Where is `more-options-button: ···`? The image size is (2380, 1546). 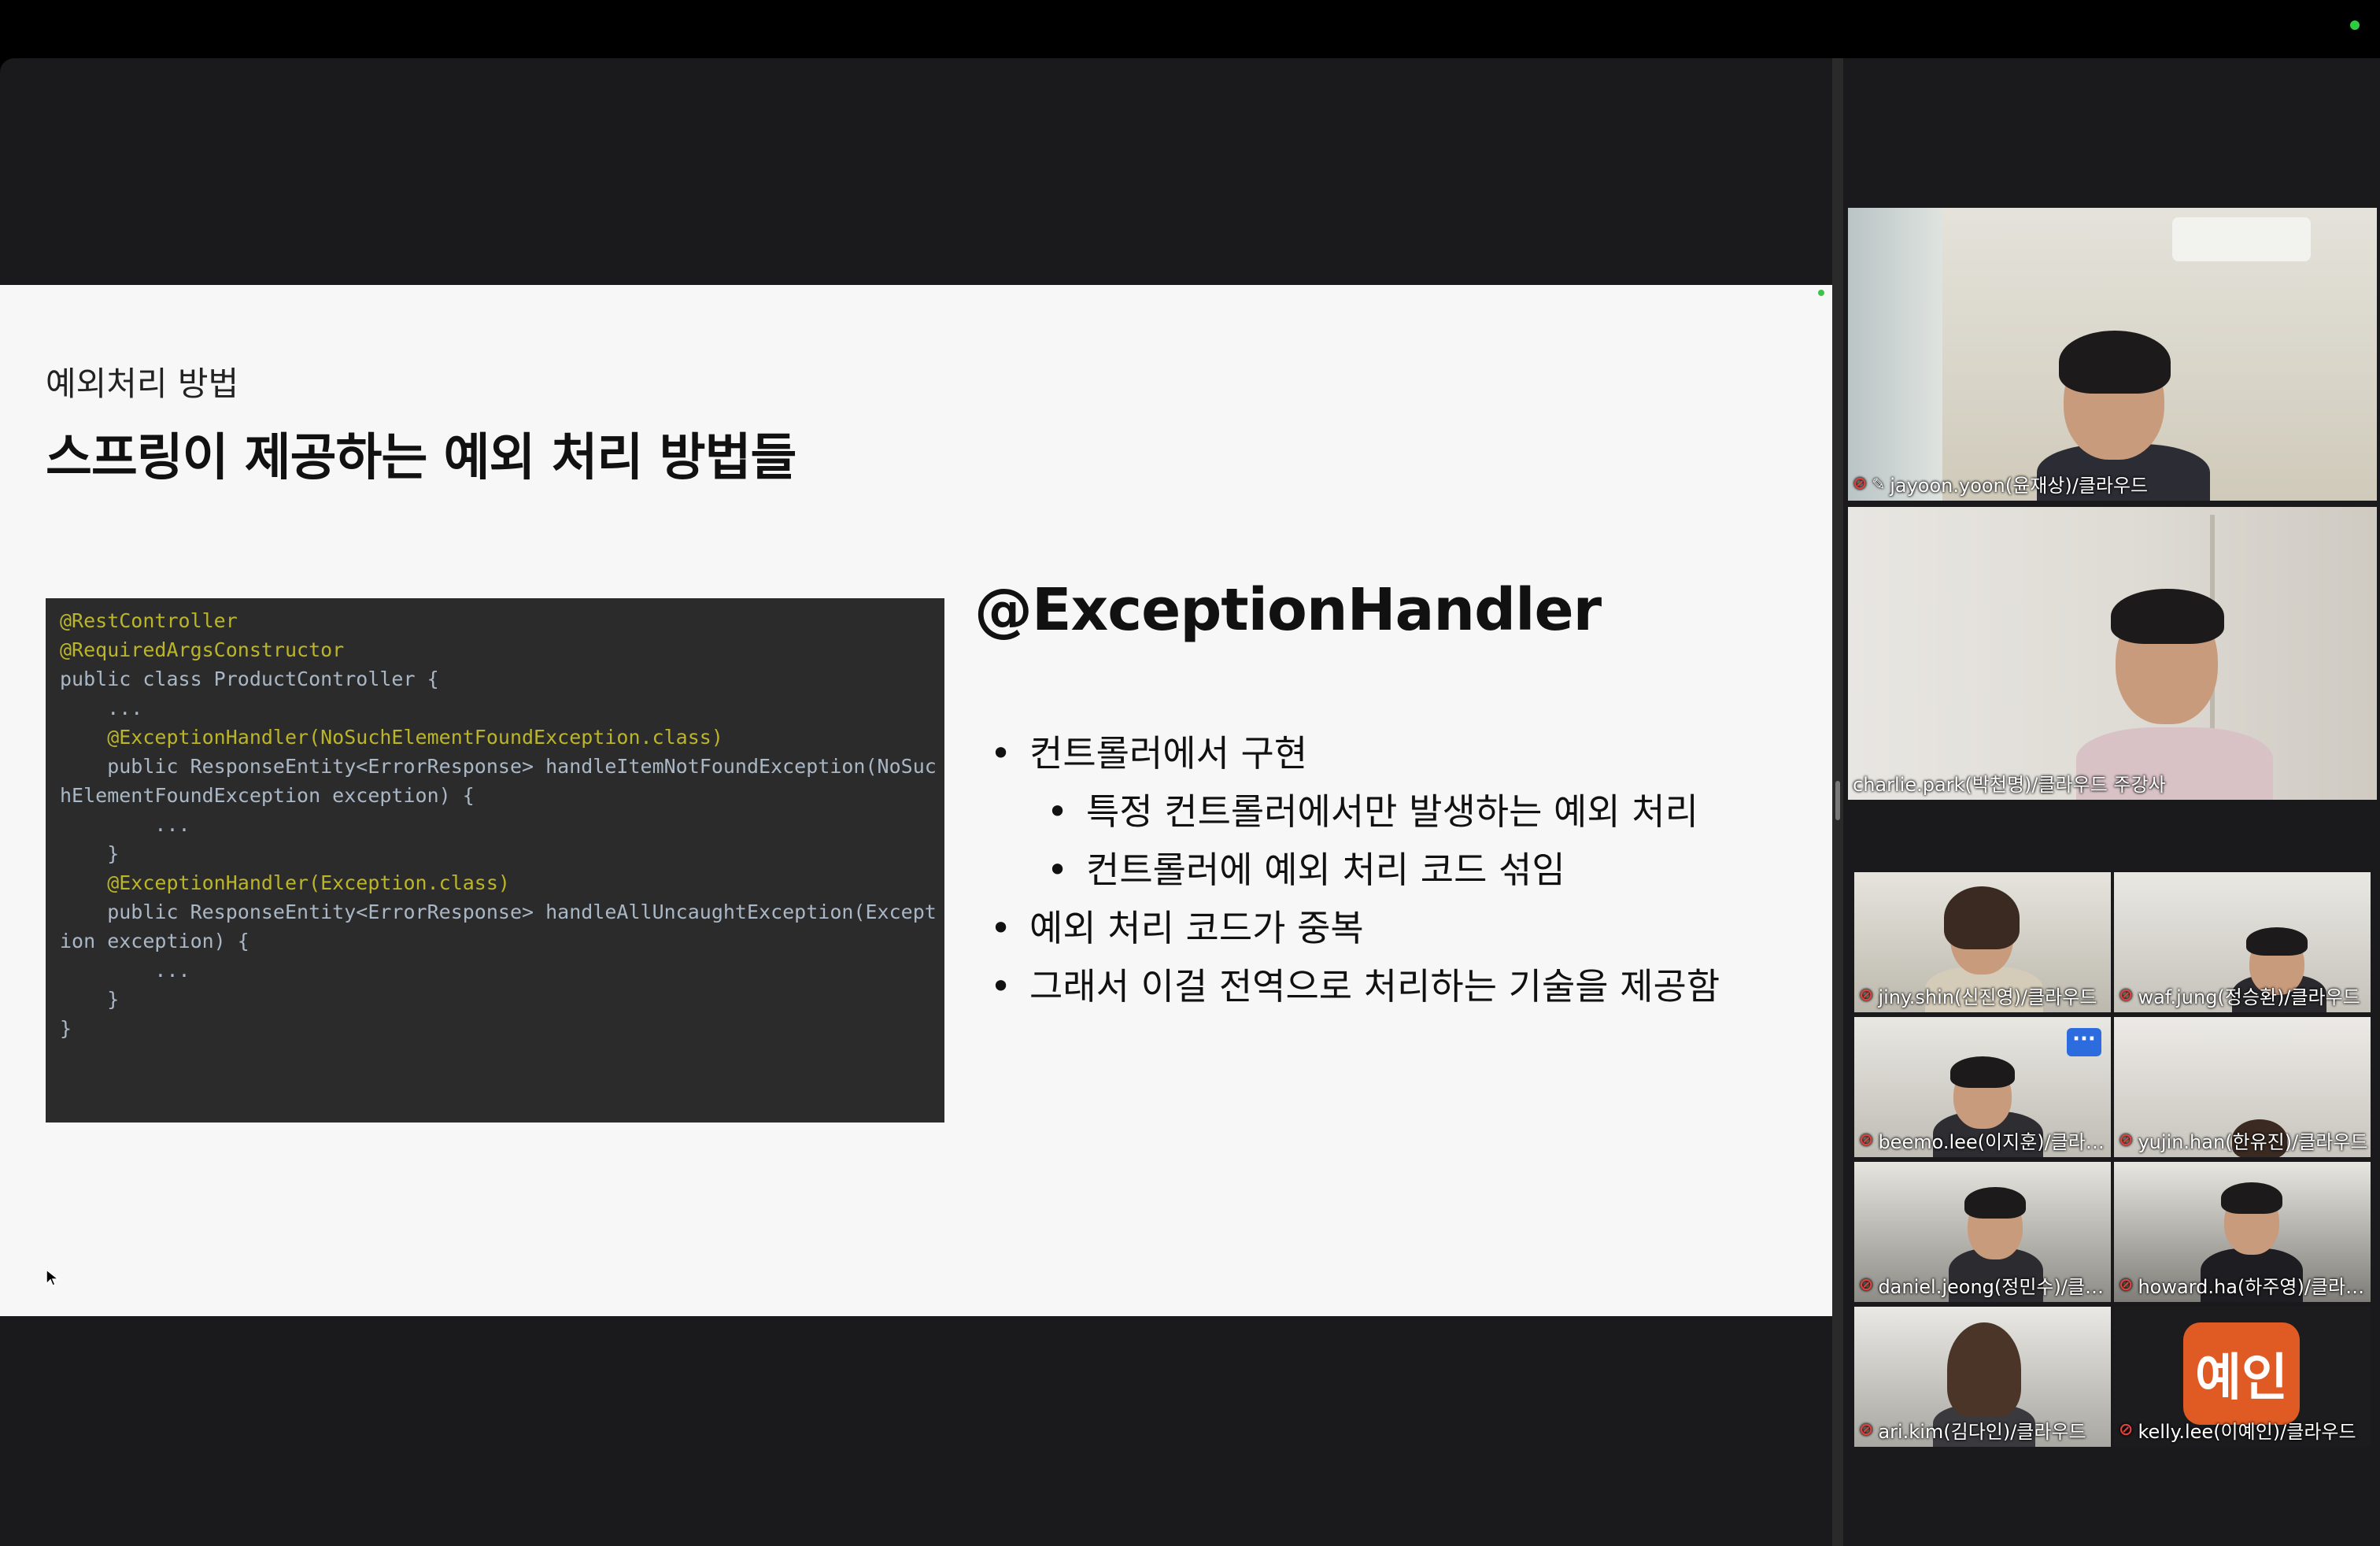 more-options-button: ··· is located at coordinates (2084, 1042).